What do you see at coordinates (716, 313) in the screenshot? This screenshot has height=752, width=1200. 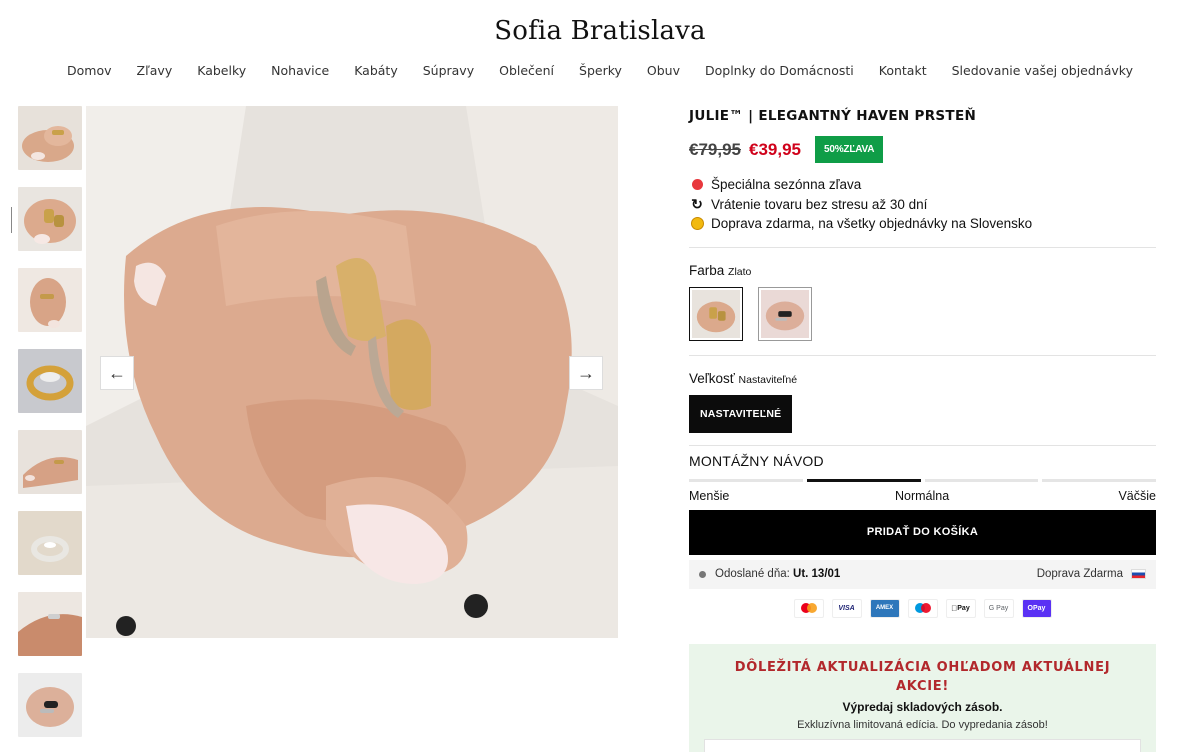 I see `color-swatch-gold` at bounding box center [716, 313].